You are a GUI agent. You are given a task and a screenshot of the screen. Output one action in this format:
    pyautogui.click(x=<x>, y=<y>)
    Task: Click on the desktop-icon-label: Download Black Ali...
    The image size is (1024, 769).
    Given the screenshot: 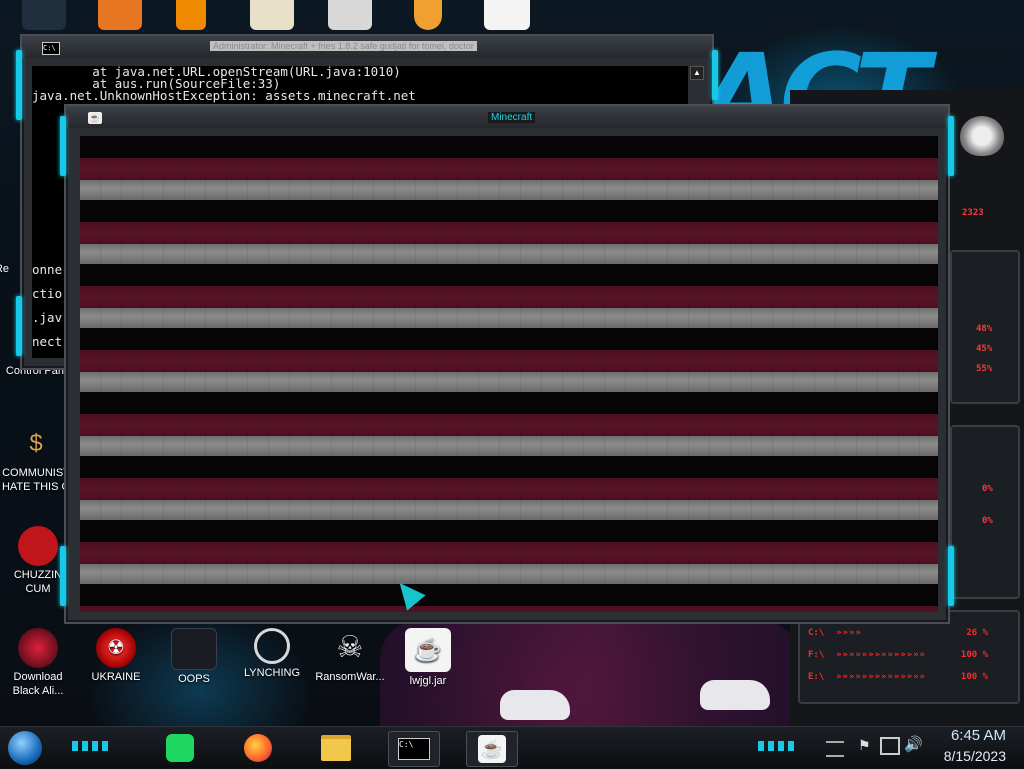 What is the action you would take?
    pyautogui.click(x=38, y=684)
    